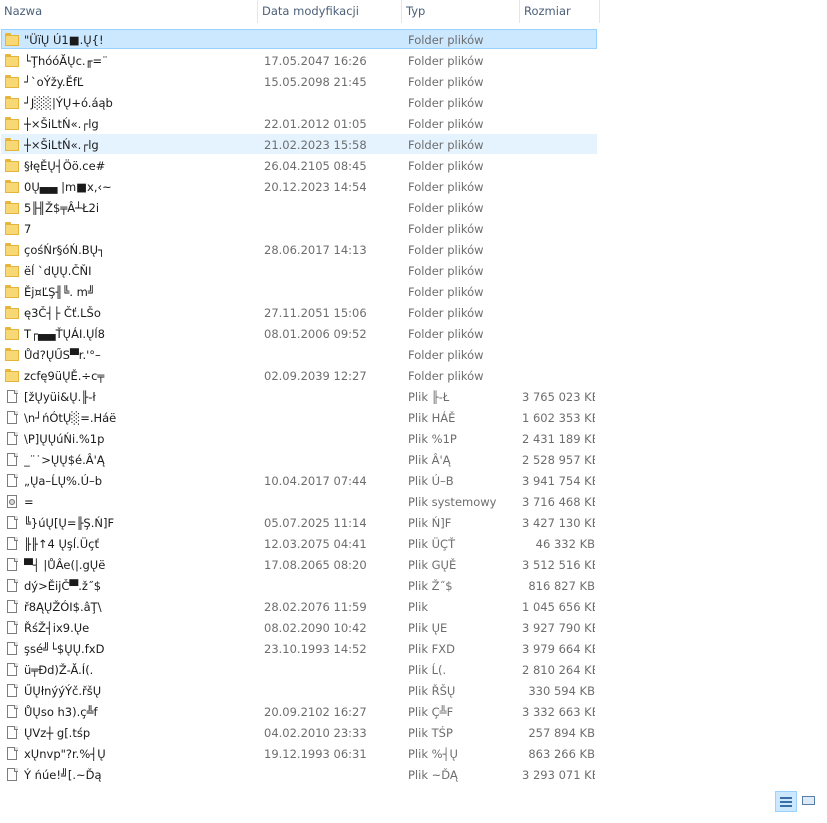 The width and height of the screenshot is (827, 823). Describe the element at coordinates (129, 11) in the screenshot. I see `column-header-name: Nazwa` at that location.